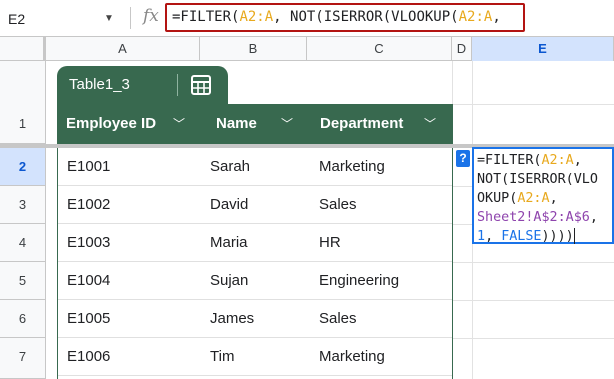 The height and width of the screenshot is (379, 614). I want to click on row-header-7: 7, so click(23, 358).